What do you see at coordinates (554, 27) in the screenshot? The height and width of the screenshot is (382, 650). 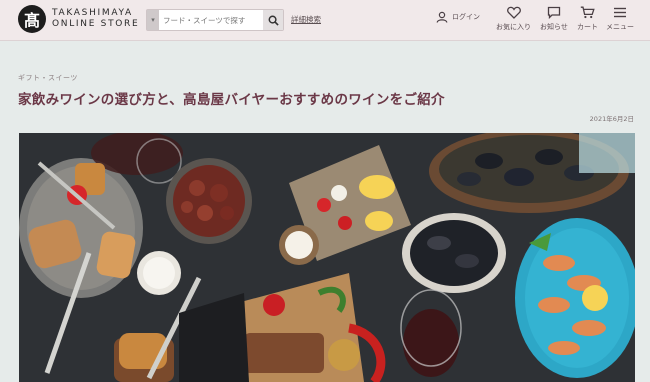 I see `notifications-label: お知らせ` at bounding box center [554, 27].